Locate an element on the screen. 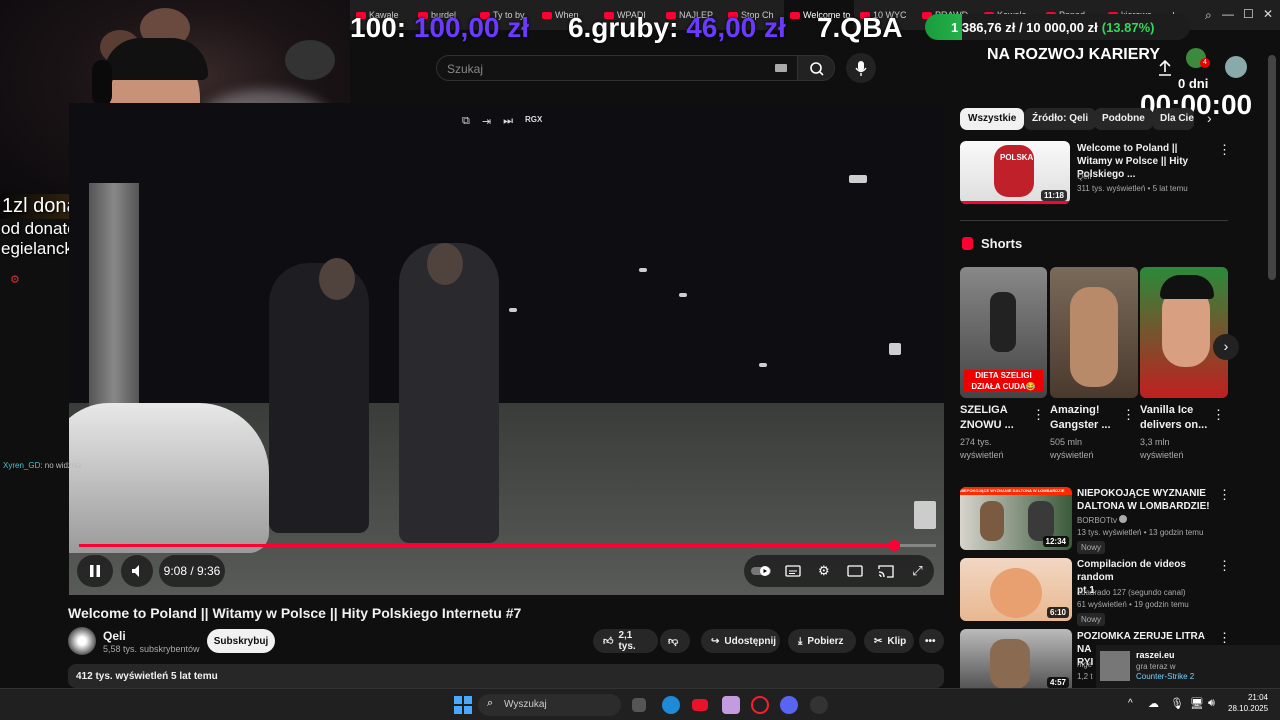 The image size is (1280, 720). shorts-next-button: › is located at coordinates (1226, 347).